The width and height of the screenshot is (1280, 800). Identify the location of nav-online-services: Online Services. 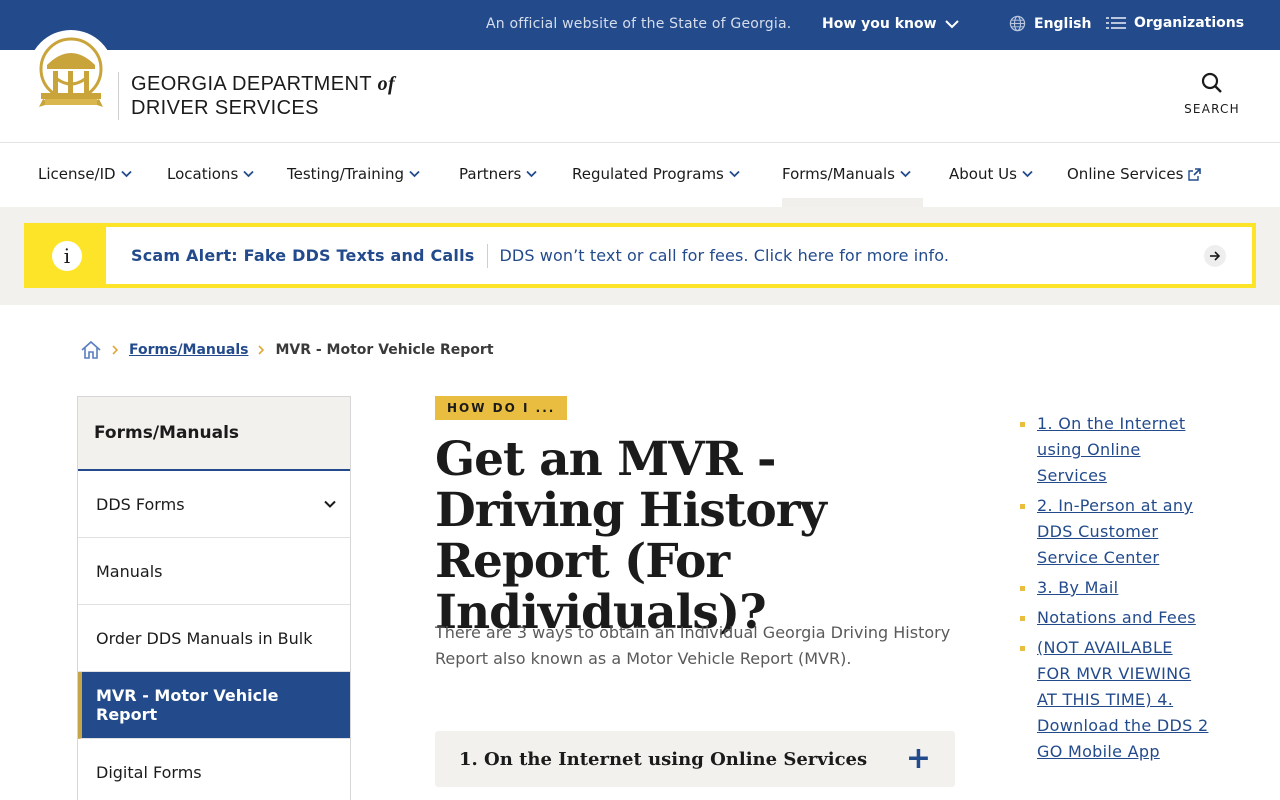
(1134, 174).